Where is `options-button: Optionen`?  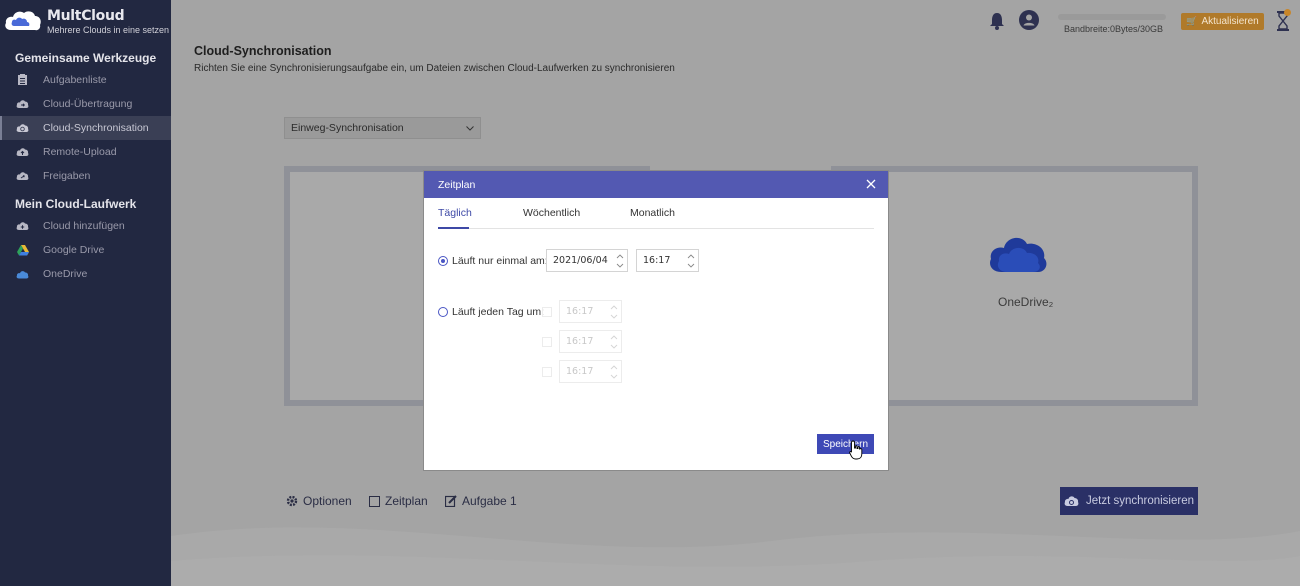
options-button: Optionen is located at coordinates (319, 501).